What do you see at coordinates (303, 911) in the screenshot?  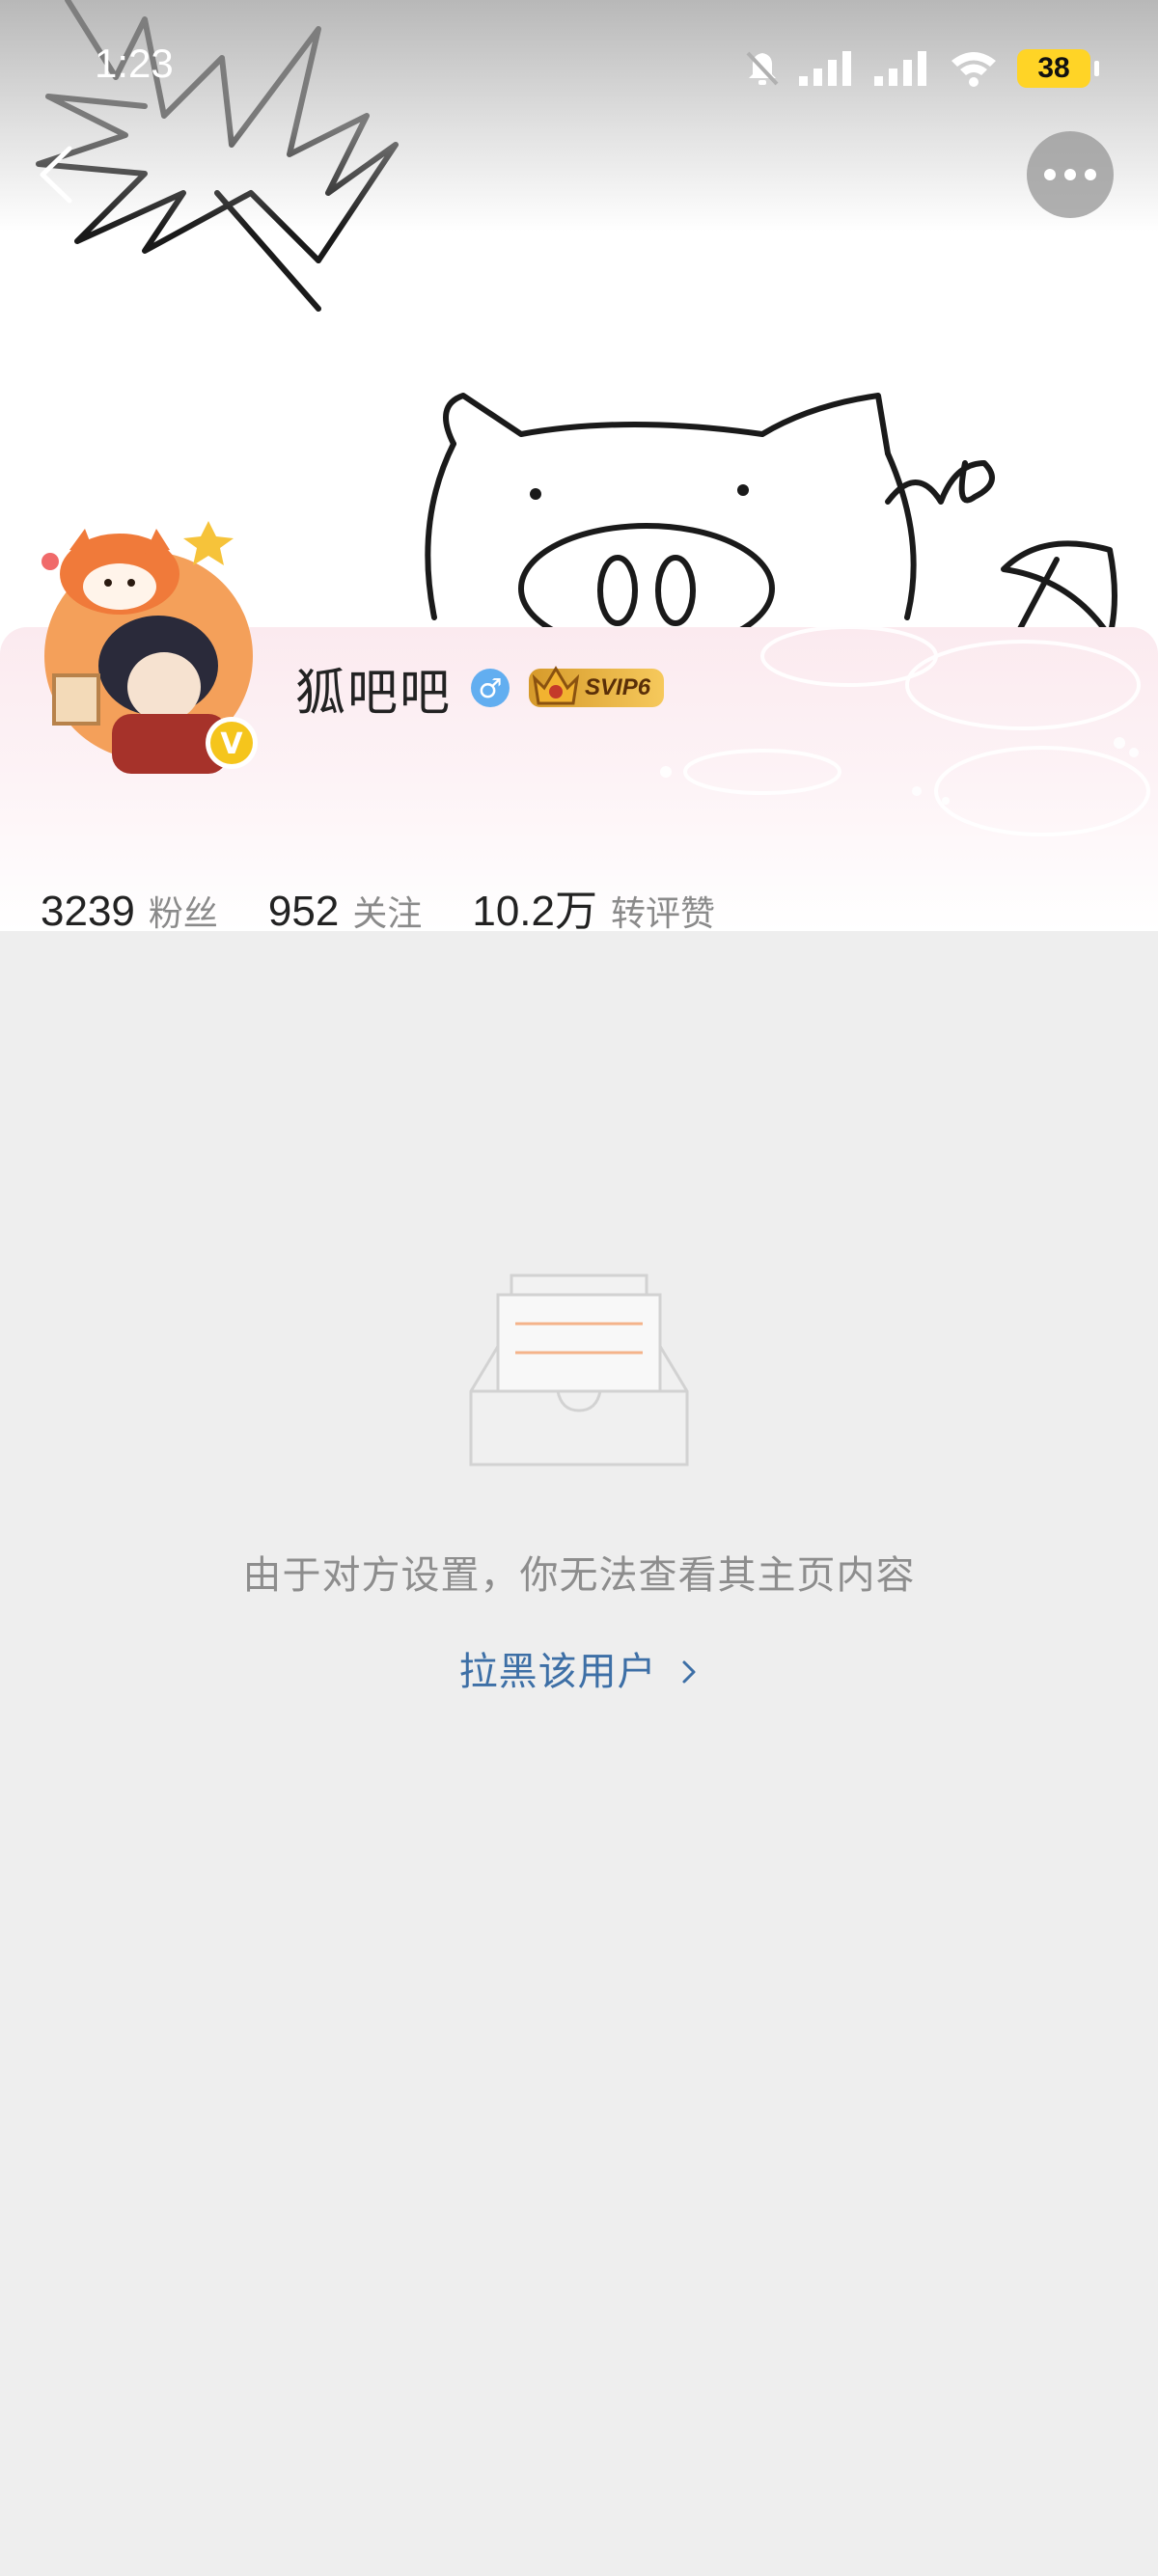 I see `stat-following-count: 952` at bounding box center [303, 911].